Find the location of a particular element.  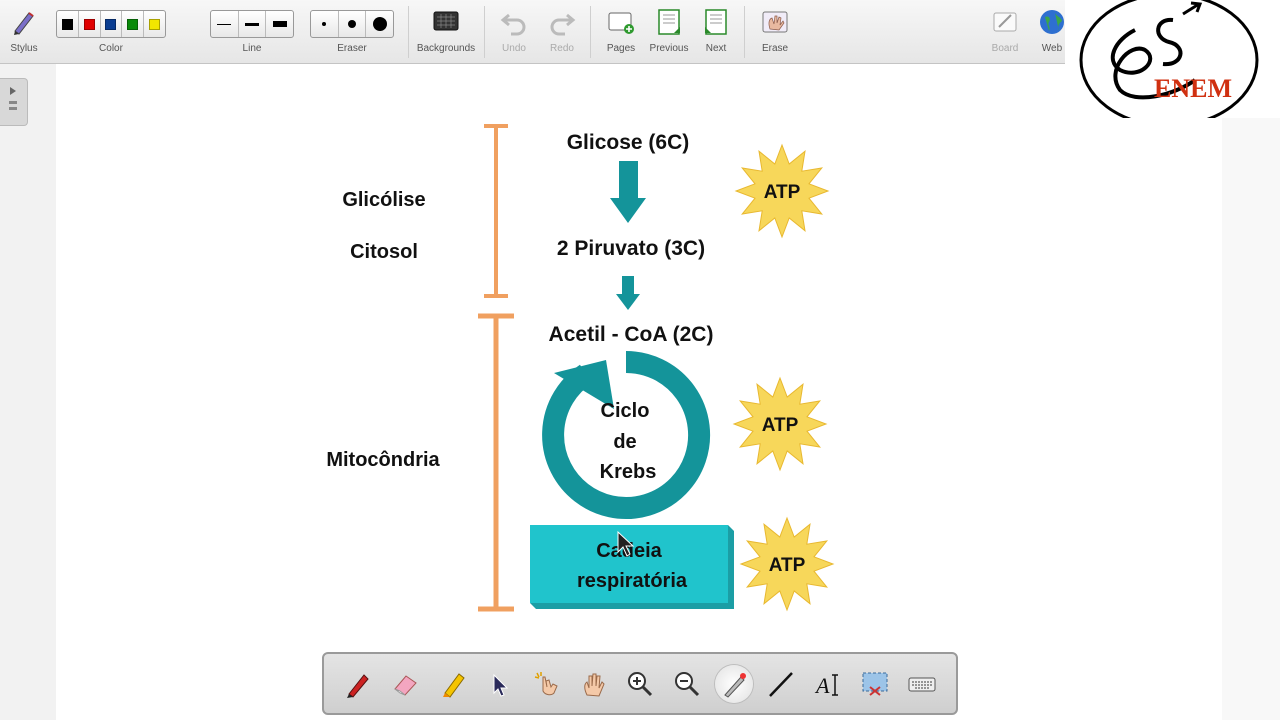

pen-tool-button is located at coordinates (358, 684).